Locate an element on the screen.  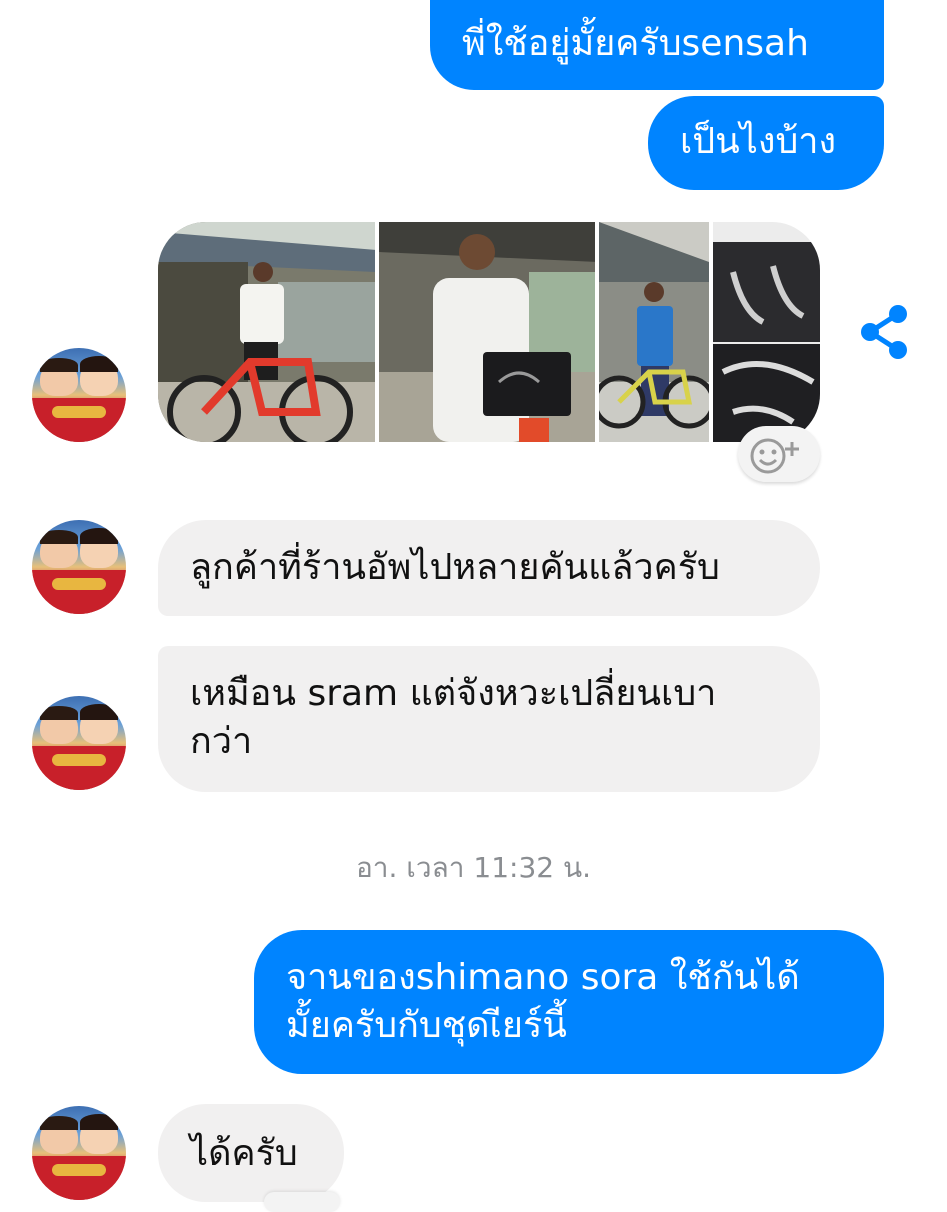
photo-man-with-box is located at coordinates (487, 332).